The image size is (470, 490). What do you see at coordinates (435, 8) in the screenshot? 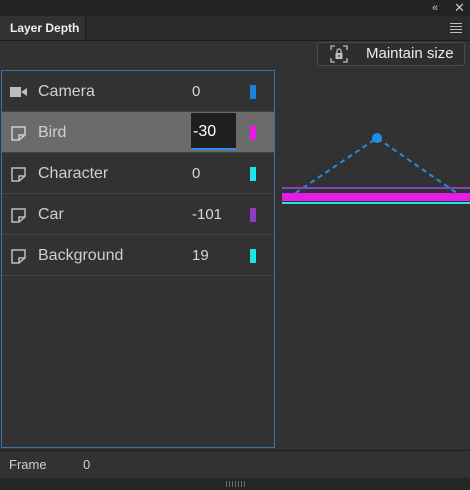
I see `double-chevron-left-icon: «` at bounding box center [435, 8].